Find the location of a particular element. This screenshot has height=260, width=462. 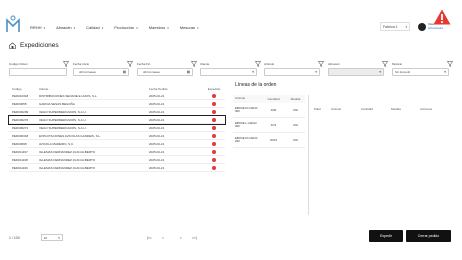

menu-almacen: Almacén ▾ is located at coordinates (65, 27).